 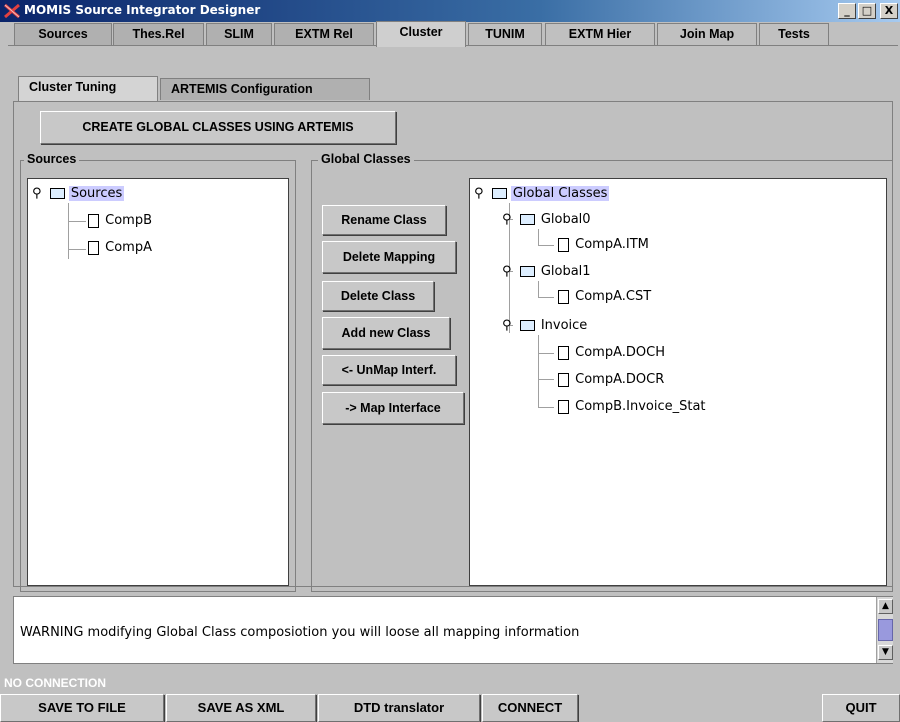 What do you see at coordinates (565, 271) in the screenshot?
I see `tree-node-label: Global1` at bounding box center [565, 271].